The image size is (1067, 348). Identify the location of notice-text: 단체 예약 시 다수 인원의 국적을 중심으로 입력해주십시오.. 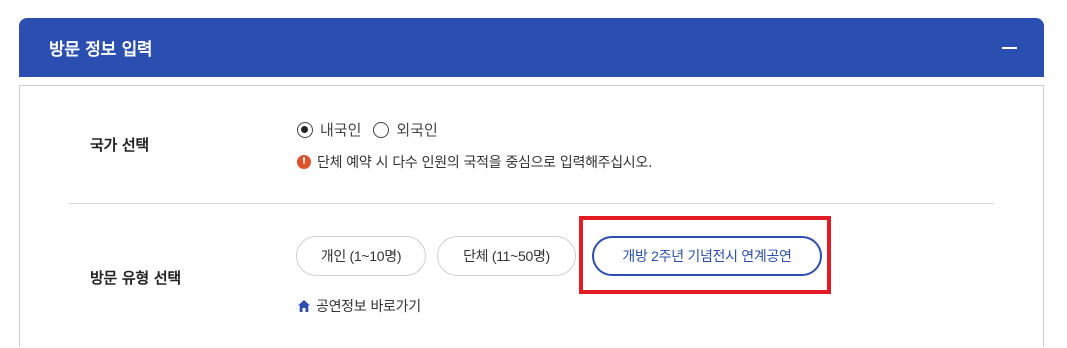
(485, 163).